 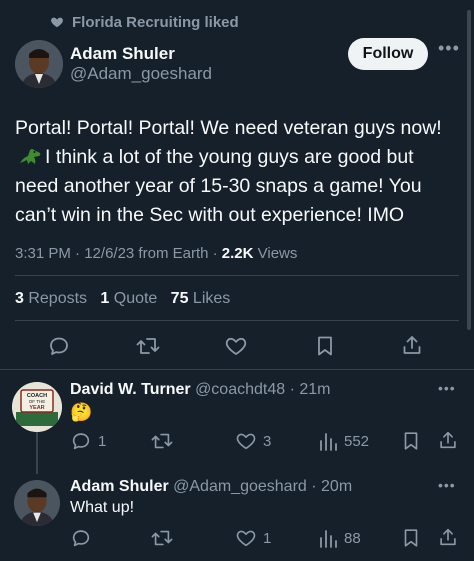 I want to click on reply-author-name: Adam Shuler, so click(x=119, y=486).